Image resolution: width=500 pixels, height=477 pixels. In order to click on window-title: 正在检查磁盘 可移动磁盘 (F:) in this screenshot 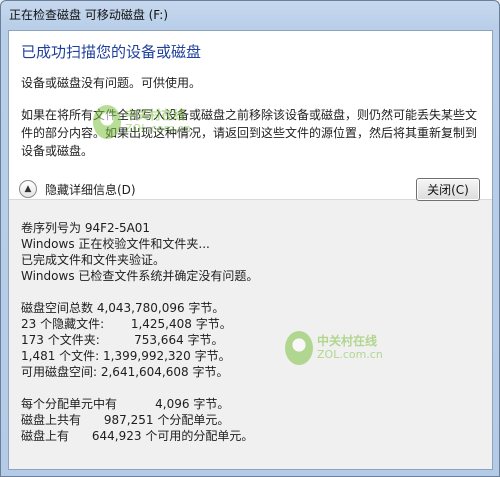, I will do `click(89, 15)`.